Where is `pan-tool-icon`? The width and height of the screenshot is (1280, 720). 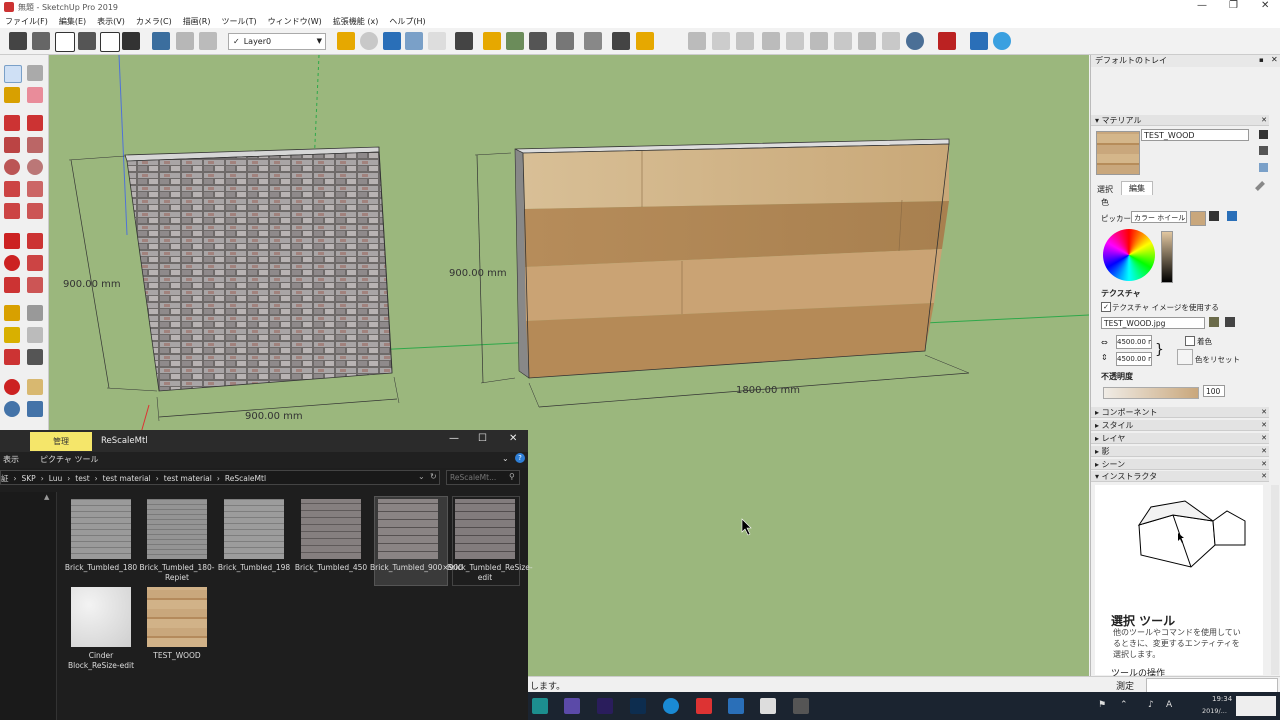 pan-tool-icon is located at coordinates (35, 387).